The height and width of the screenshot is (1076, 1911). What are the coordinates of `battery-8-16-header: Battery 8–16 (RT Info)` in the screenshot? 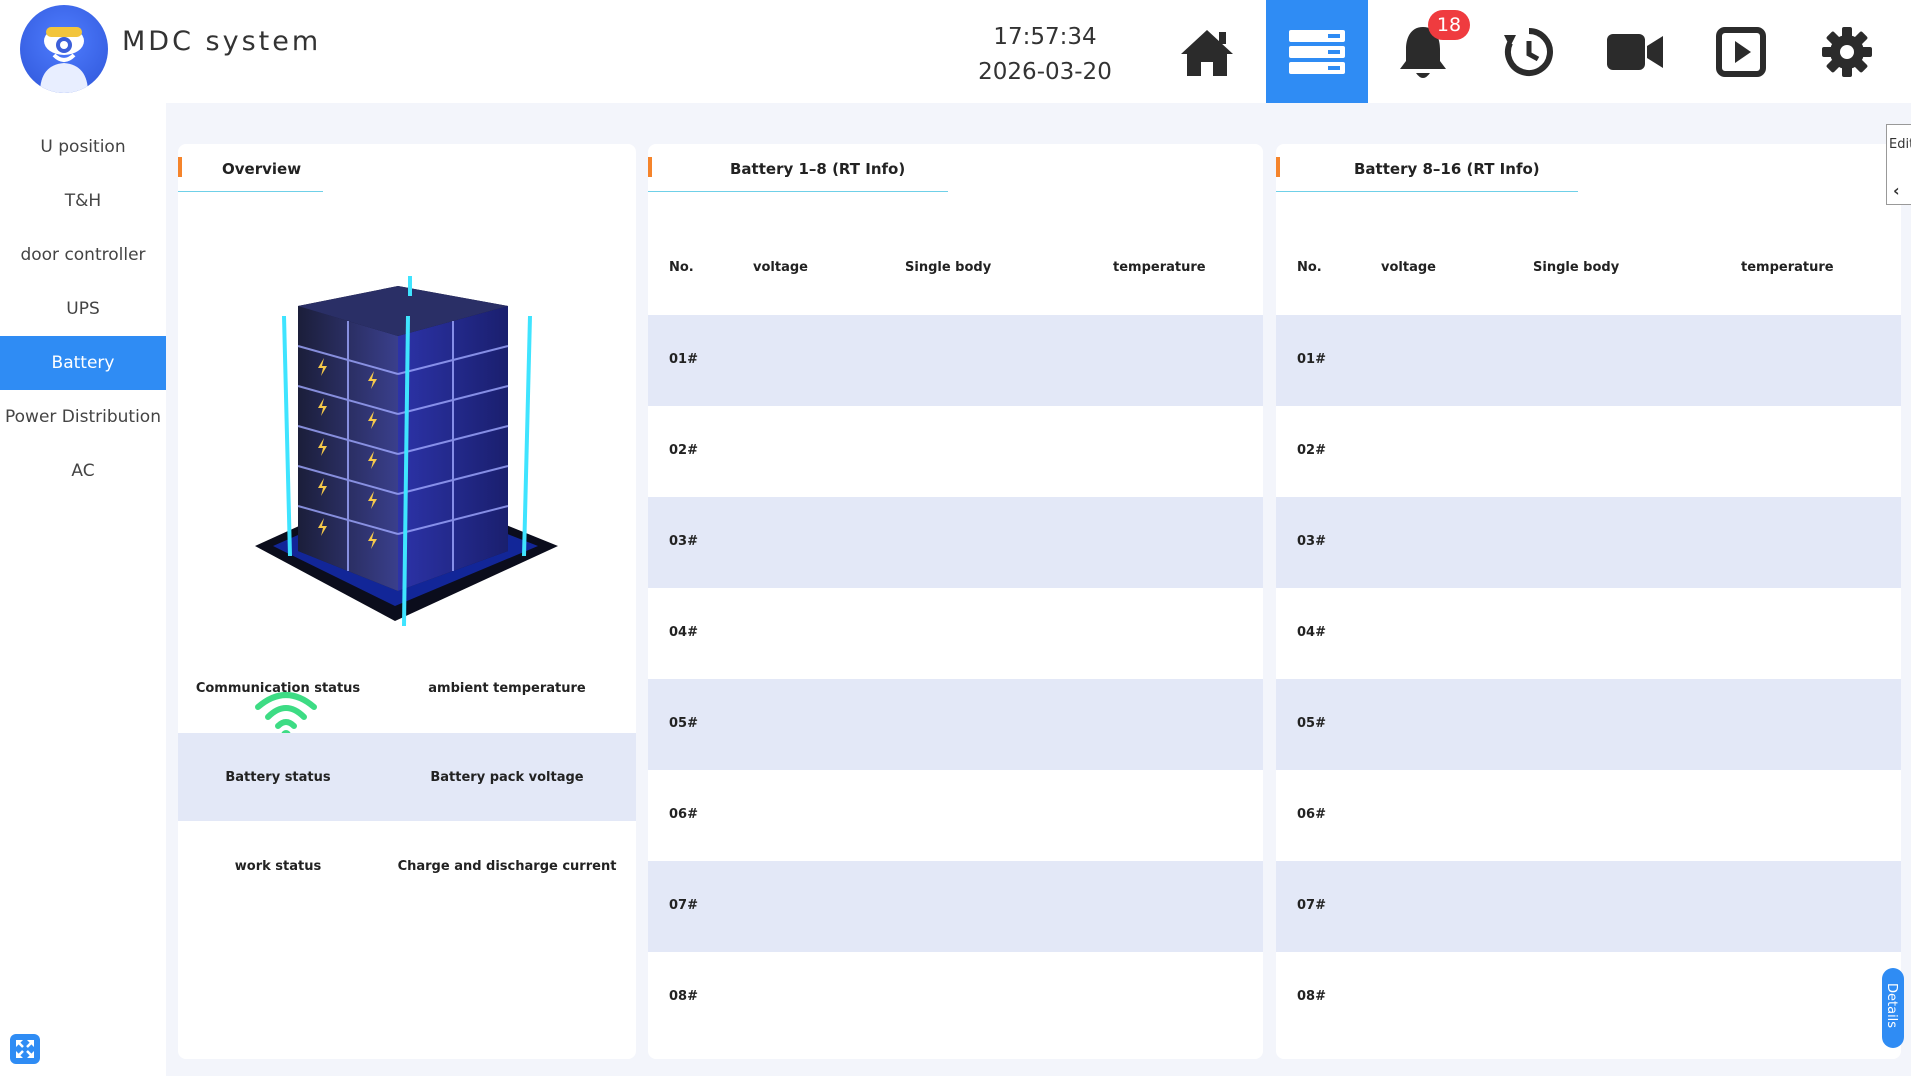 It's located at (1588, 170).